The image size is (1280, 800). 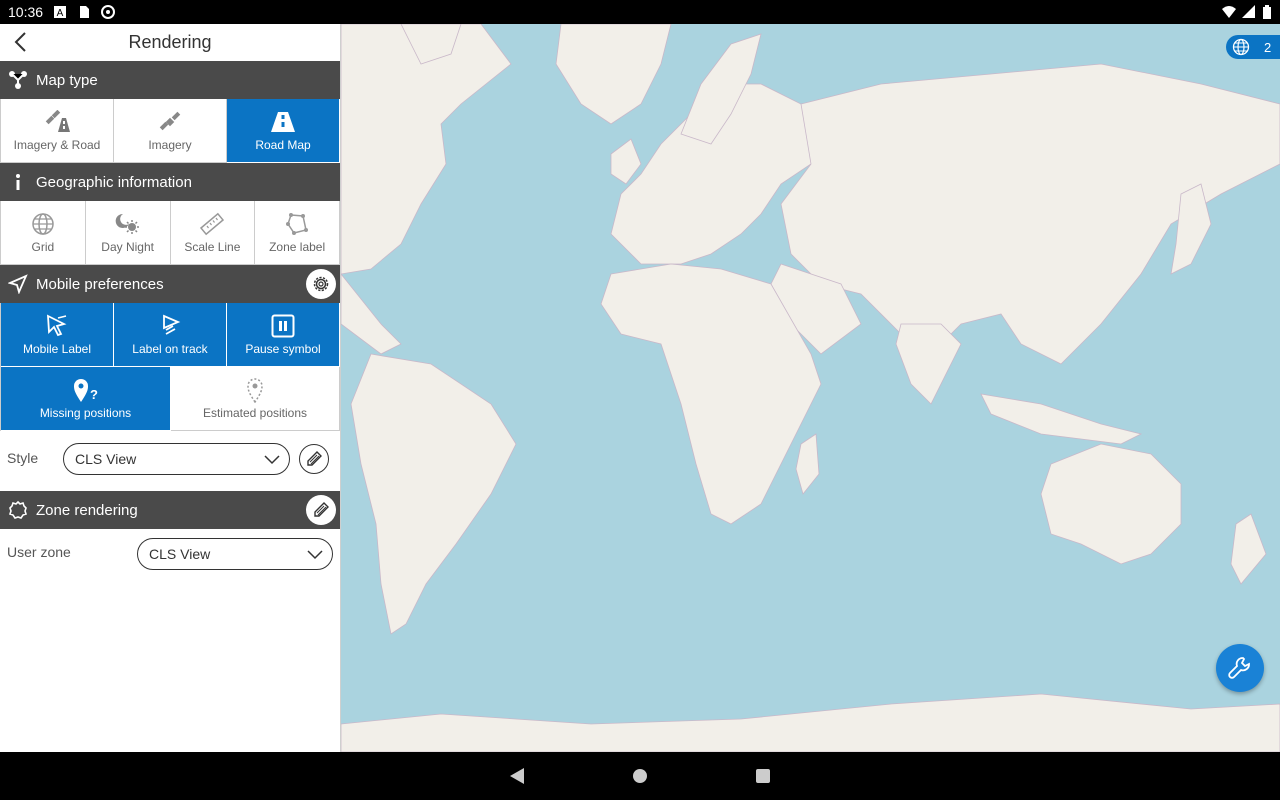 I want to click on map-type-options: Imagery & Road Imagery Road Map, so click(x=170, y=131).